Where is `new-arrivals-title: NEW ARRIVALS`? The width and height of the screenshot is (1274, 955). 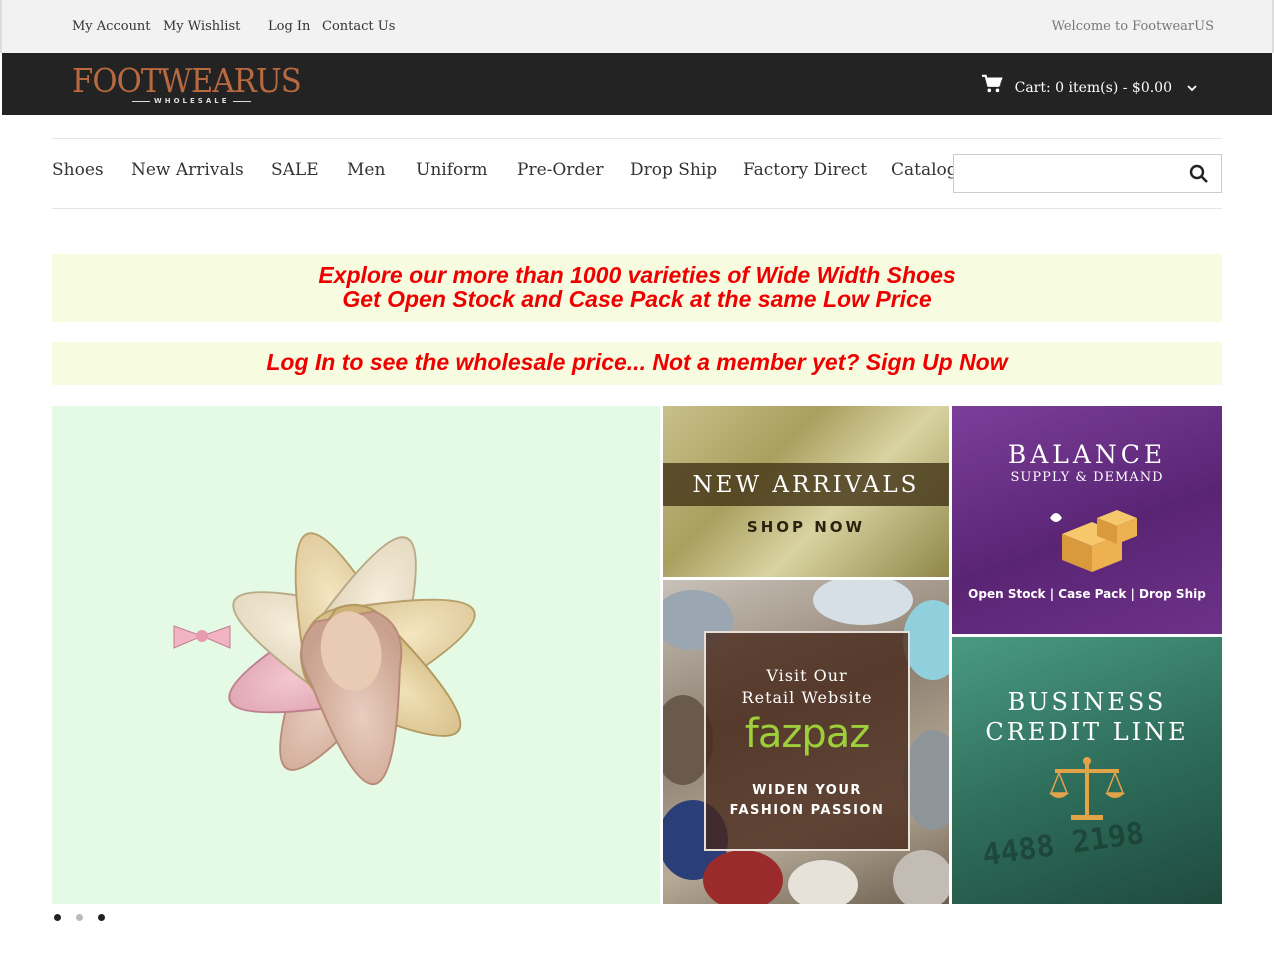
new-arrivals-title: NEW ARRIVALS is located at coordinates (806, 485).